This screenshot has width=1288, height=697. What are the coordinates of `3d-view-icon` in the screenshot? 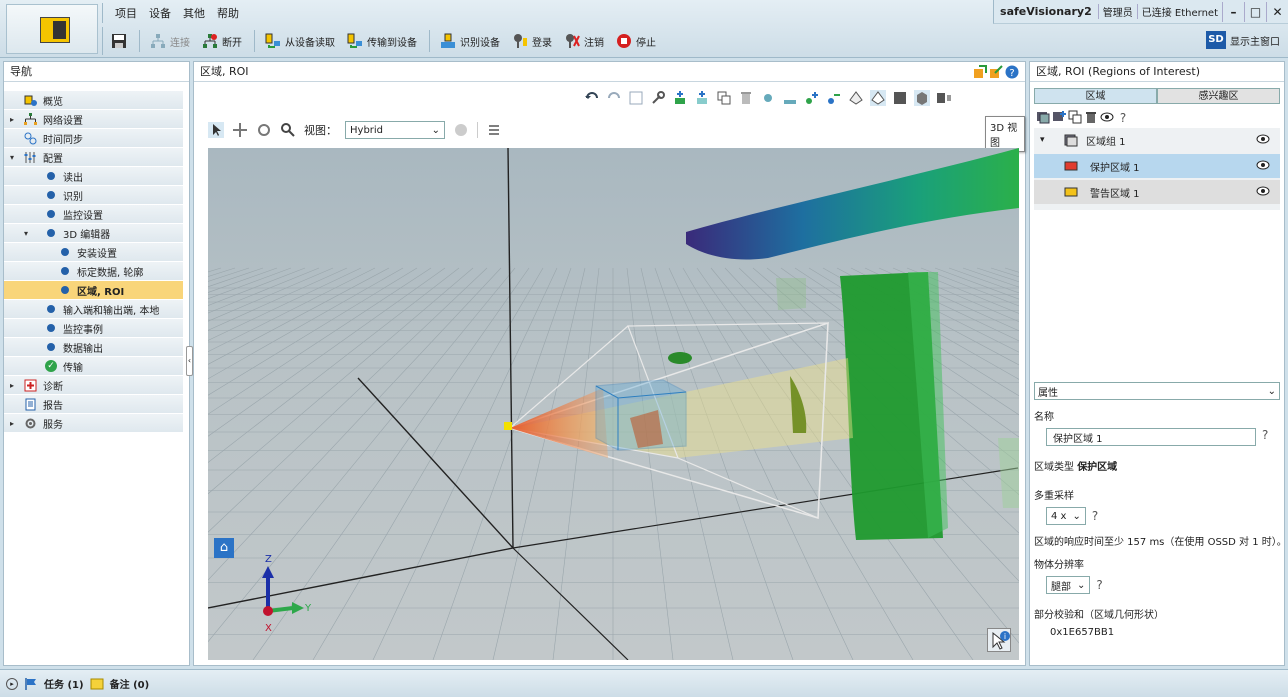 It's located at (922, 98).